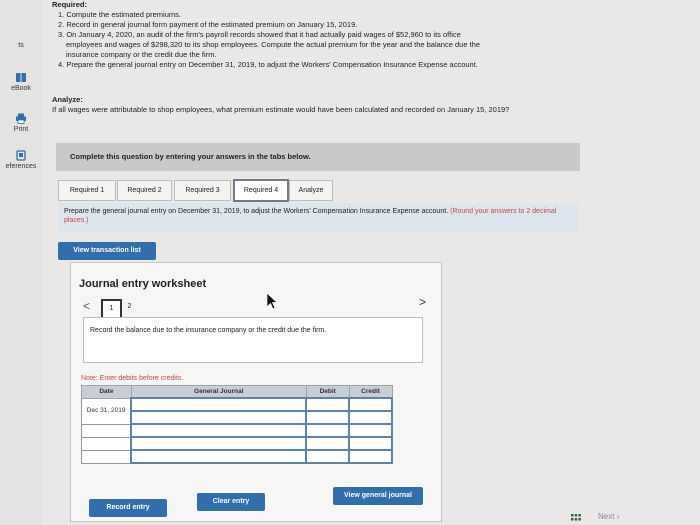  I want to click on date-cell: Dec 31, 2019, so click(106, 411).